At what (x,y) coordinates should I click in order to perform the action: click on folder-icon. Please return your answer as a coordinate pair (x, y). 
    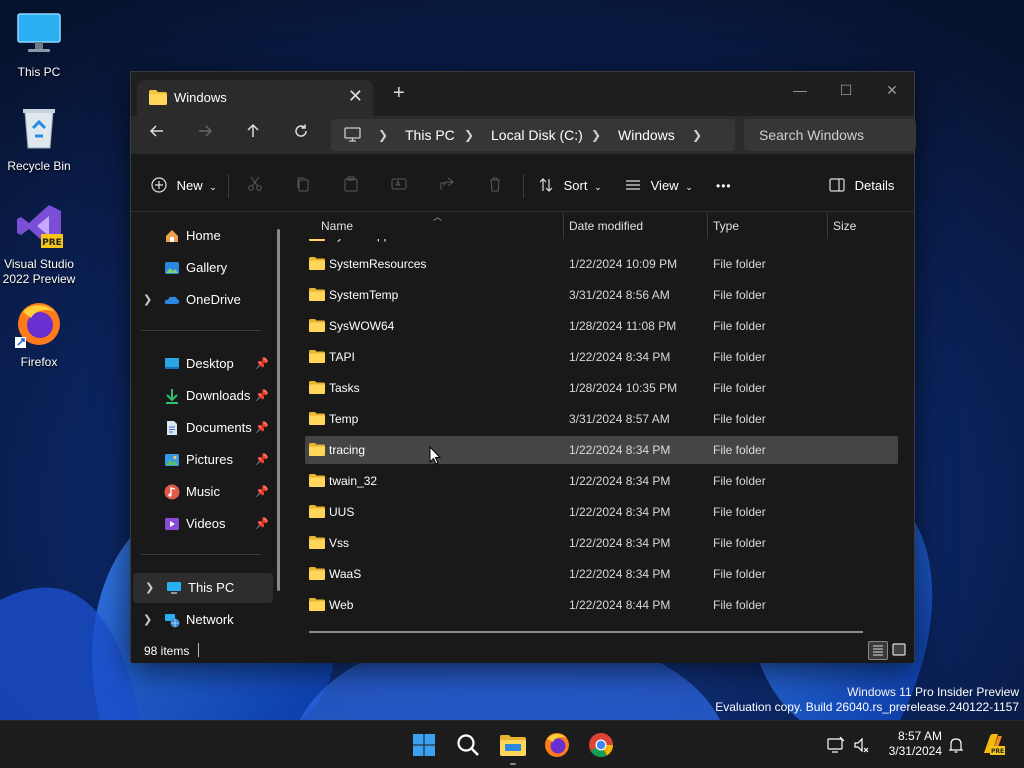
    Looking at the image, I should click on (317, 240).